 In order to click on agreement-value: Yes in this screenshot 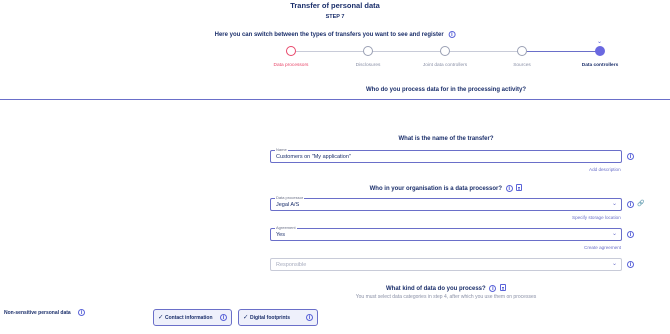, I will do `click(280, 235)`.